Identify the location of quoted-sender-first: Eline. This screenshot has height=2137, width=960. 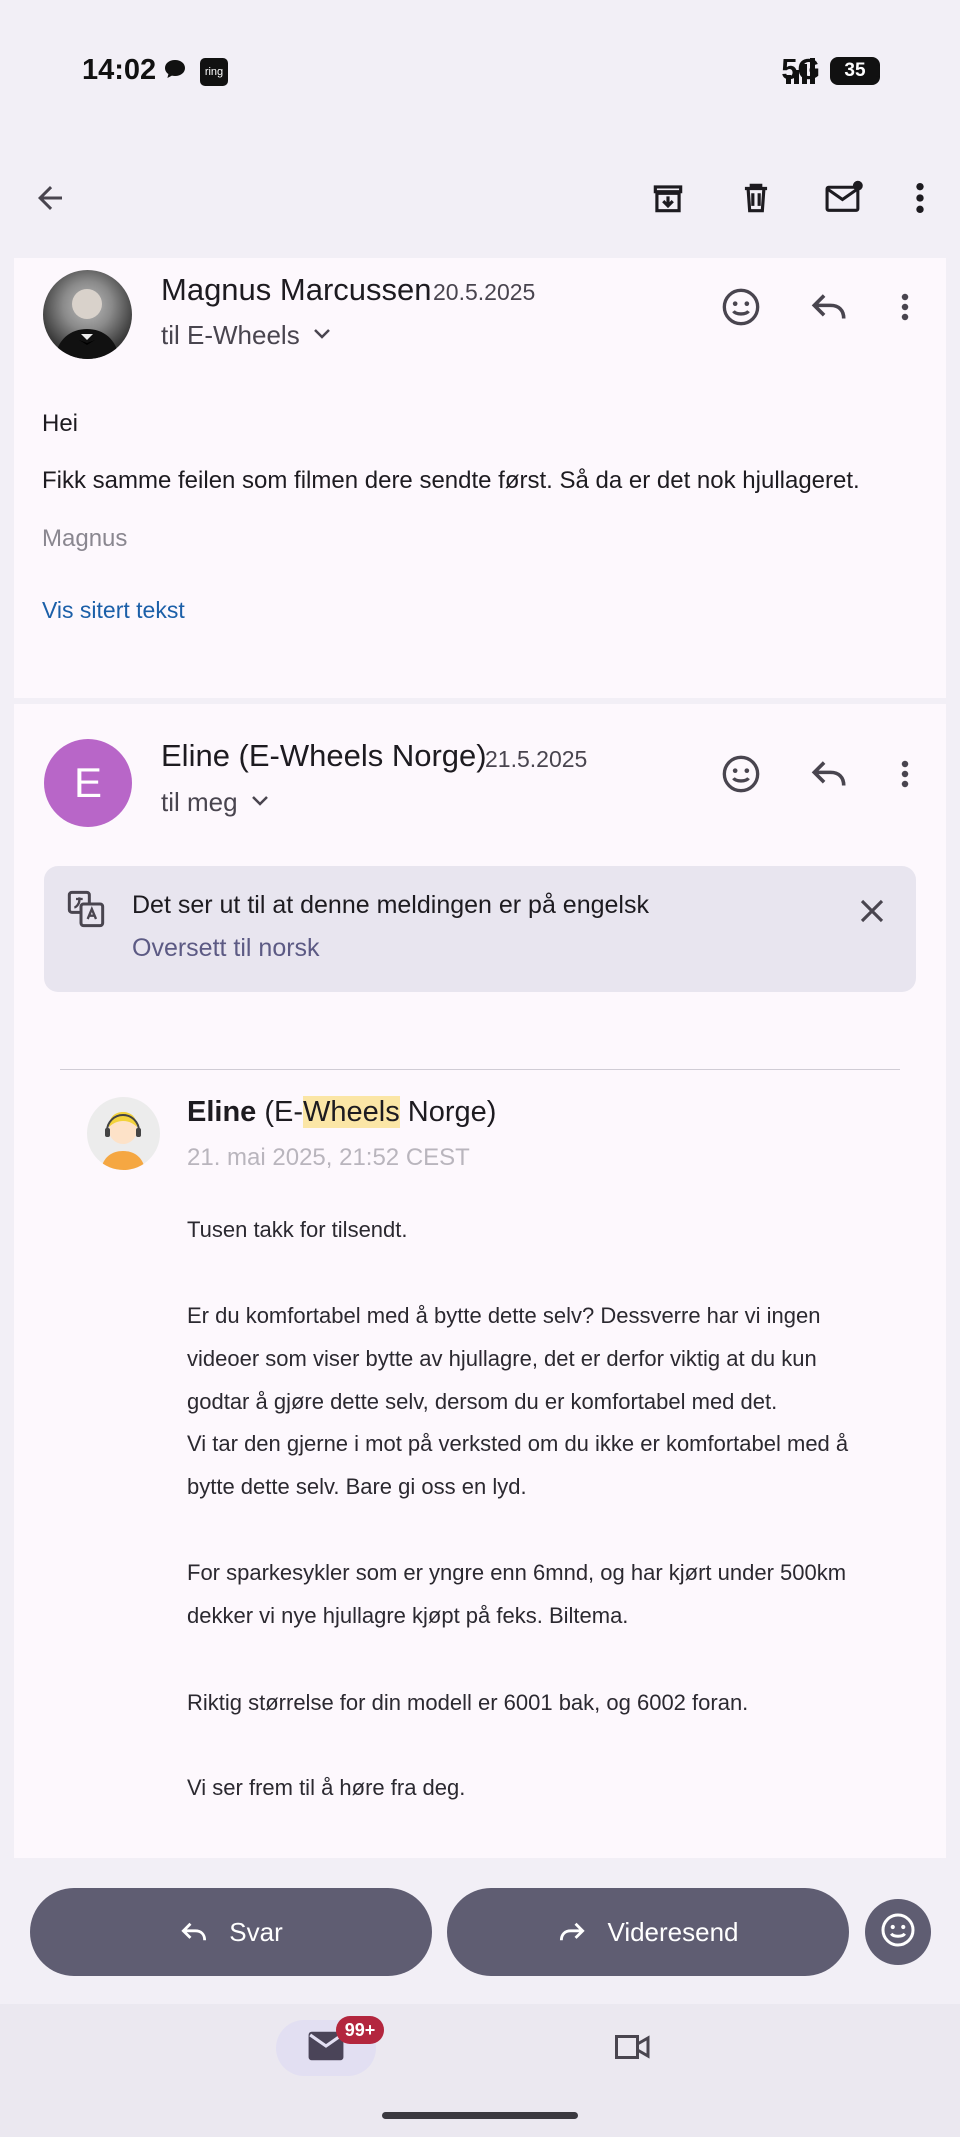
(222, 1112).